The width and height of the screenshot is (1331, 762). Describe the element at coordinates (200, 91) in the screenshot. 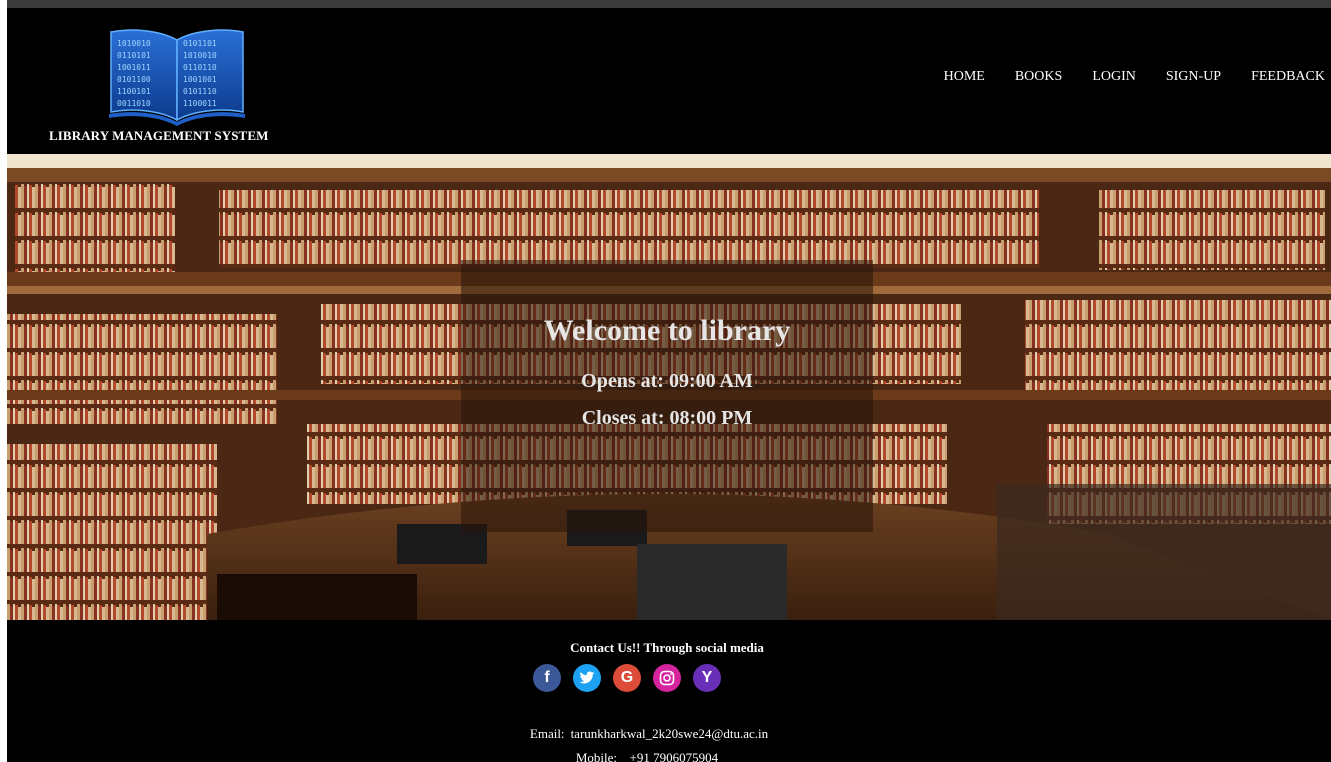

I see `svg-text: 0101110` at that location.